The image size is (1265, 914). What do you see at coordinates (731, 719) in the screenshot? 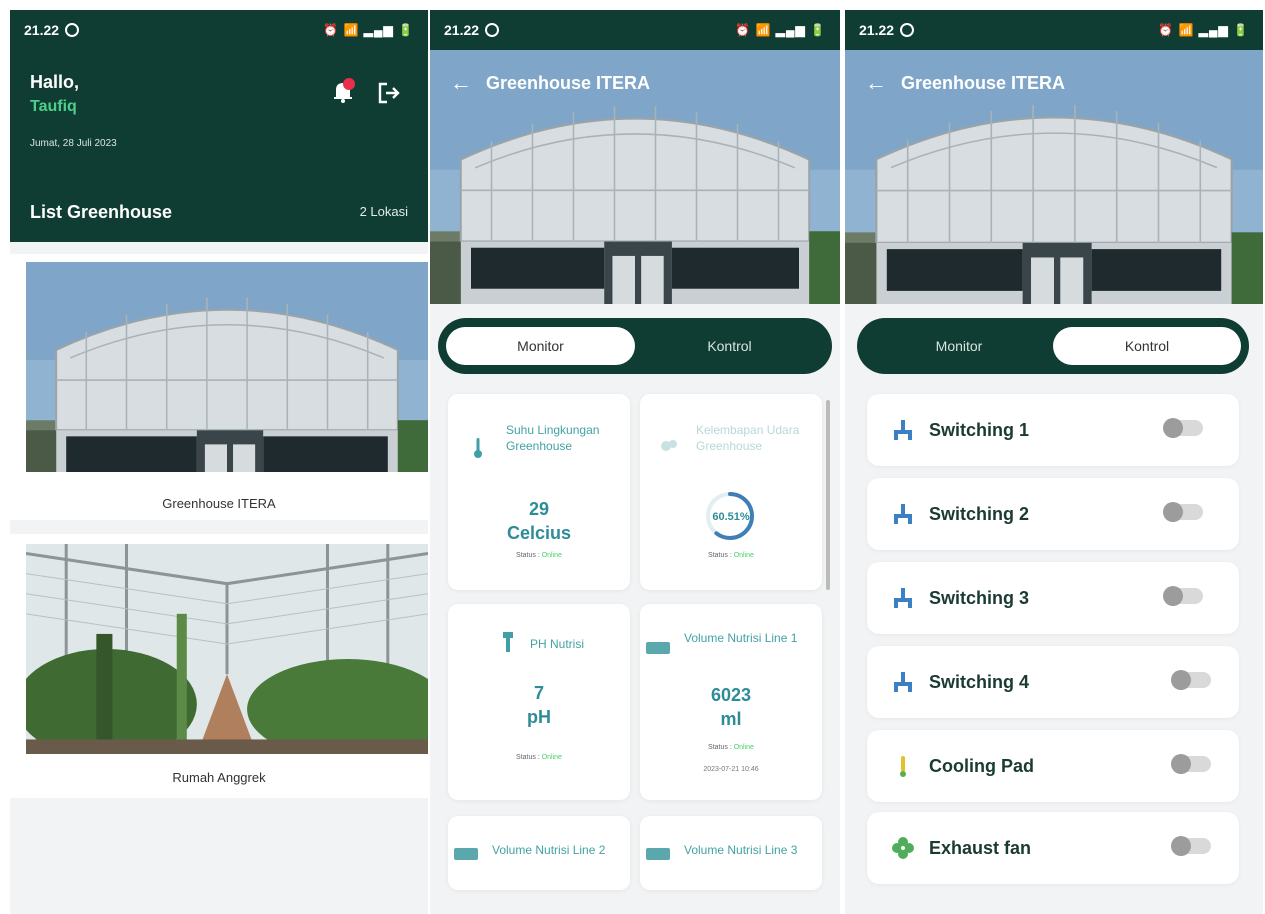
I see `sensor-unit: ml` at bounding box center [731, 719].